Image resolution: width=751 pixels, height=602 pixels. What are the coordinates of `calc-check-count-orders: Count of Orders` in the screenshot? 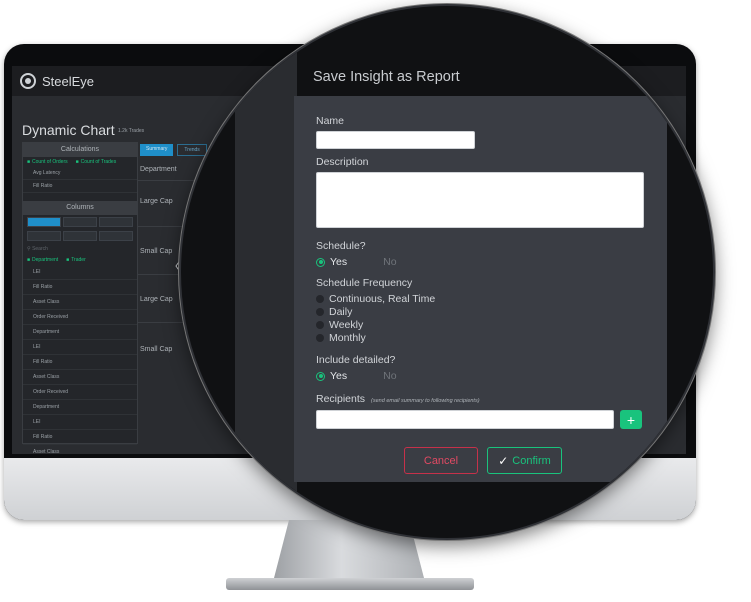 It's located at (47, 162).